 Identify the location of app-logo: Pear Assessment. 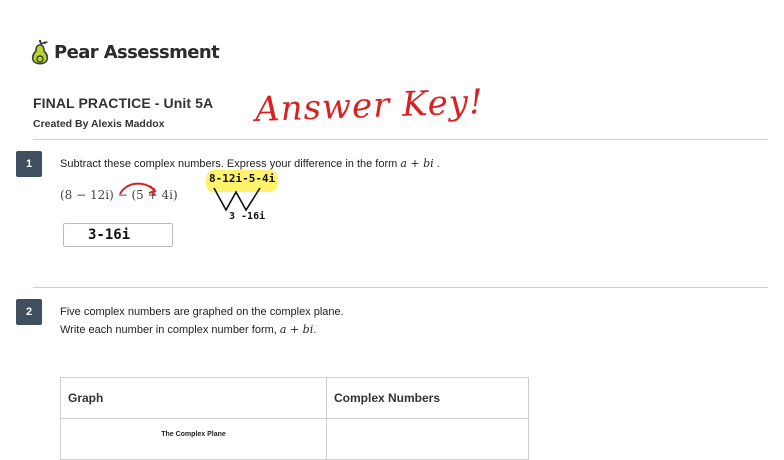
(125, 52).